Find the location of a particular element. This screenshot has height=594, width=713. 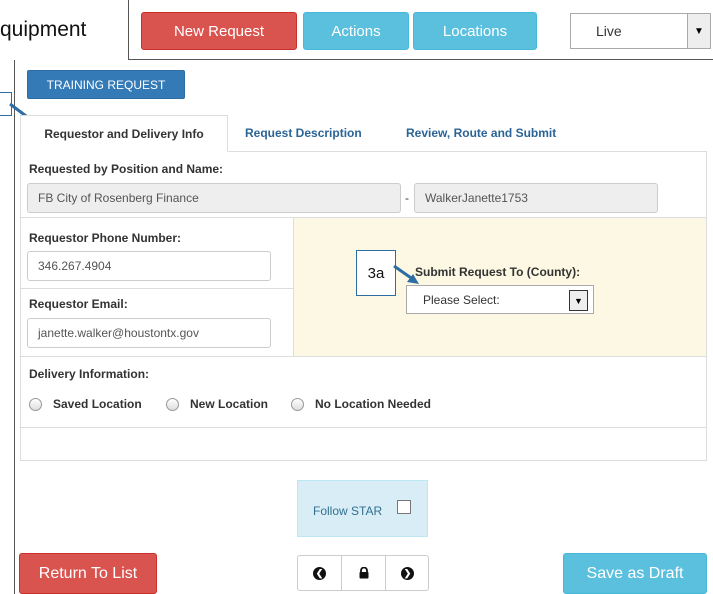

actions-button: Actions is located at coordinates (356, 31).